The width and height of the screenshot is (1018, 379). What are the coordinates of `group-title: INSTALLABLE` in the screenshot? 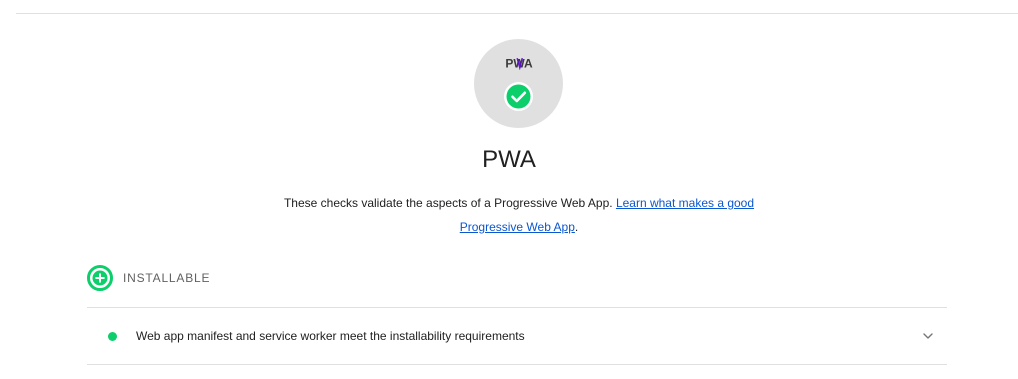 It's located at (167, 278).